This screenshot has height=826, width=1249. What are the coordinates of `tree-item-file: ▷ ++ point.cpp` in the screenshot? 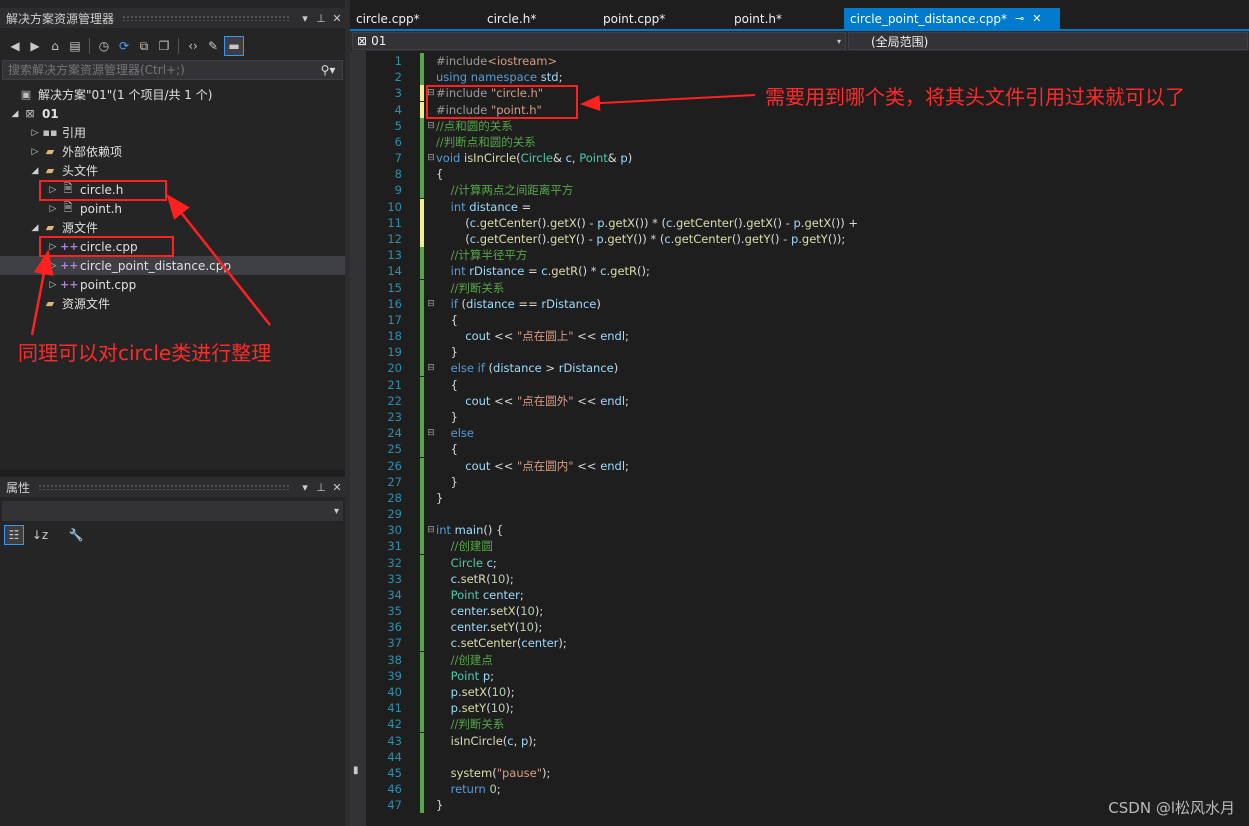 It's located at (172, 284).